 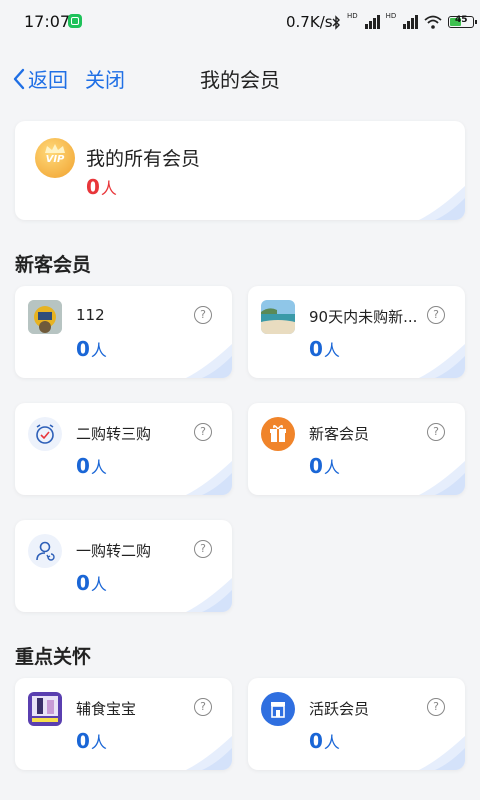 What do you see at coordinates (143, 159) in the screenshot?
I see `all-members-title: 我的所有会员` at bounding box center [143, 159].